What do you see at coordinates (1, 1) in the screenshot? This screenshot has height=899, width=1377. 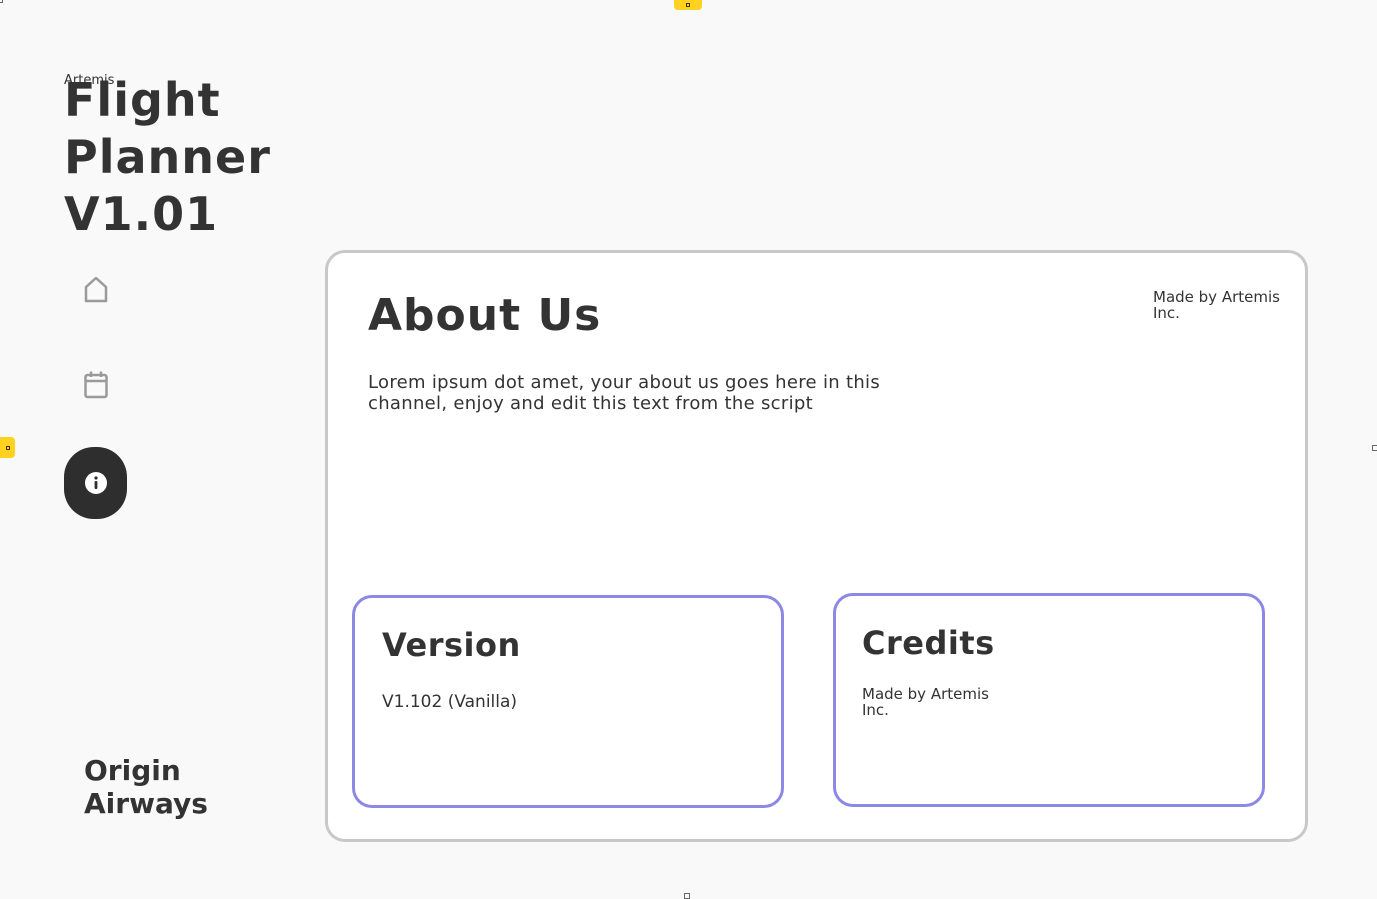 I see `selection-corner-top-left` at bounding box center [1, 1].